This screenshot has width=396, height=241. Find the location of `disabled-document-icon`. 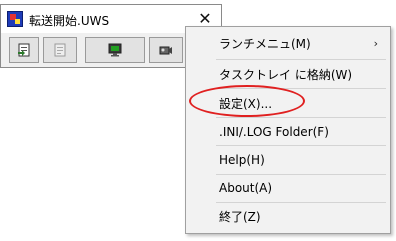

disabled-document-icon is located at coordinates (60, 50).